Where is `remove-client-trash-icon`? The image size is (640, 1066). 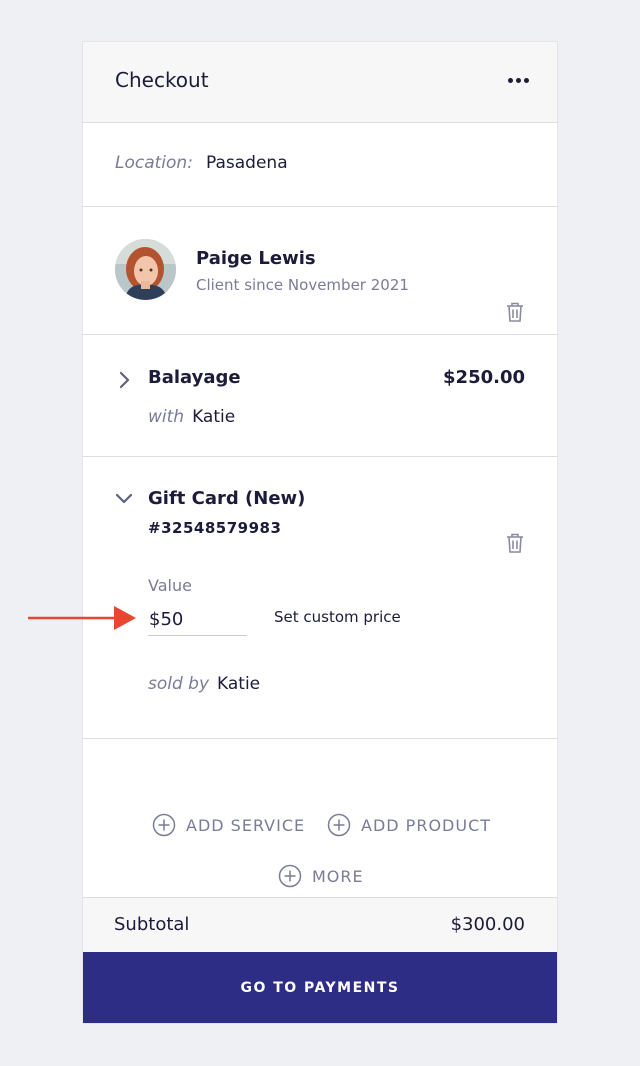
remove-client-trash-icon is located at coordinates (515, 312).